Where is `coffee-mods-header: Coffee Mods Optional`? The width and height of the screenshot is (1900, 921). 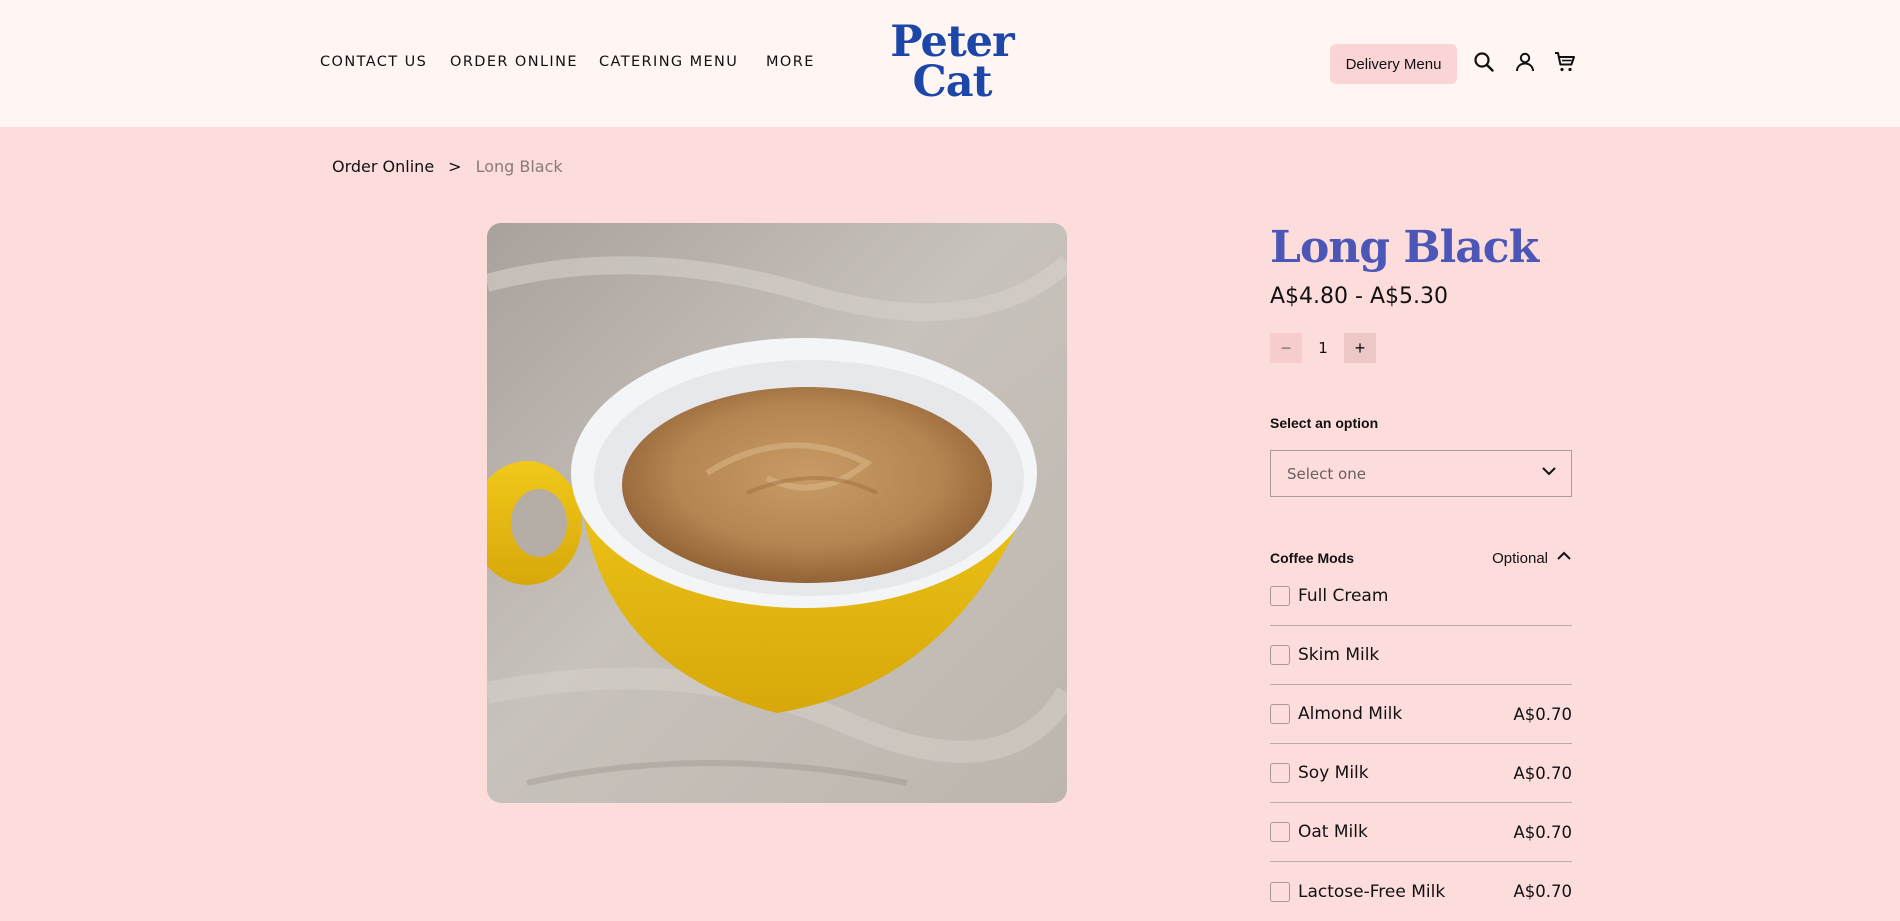 coffee-mods-header: Coffee Mods Optional is located at coordinates (1421, 558).